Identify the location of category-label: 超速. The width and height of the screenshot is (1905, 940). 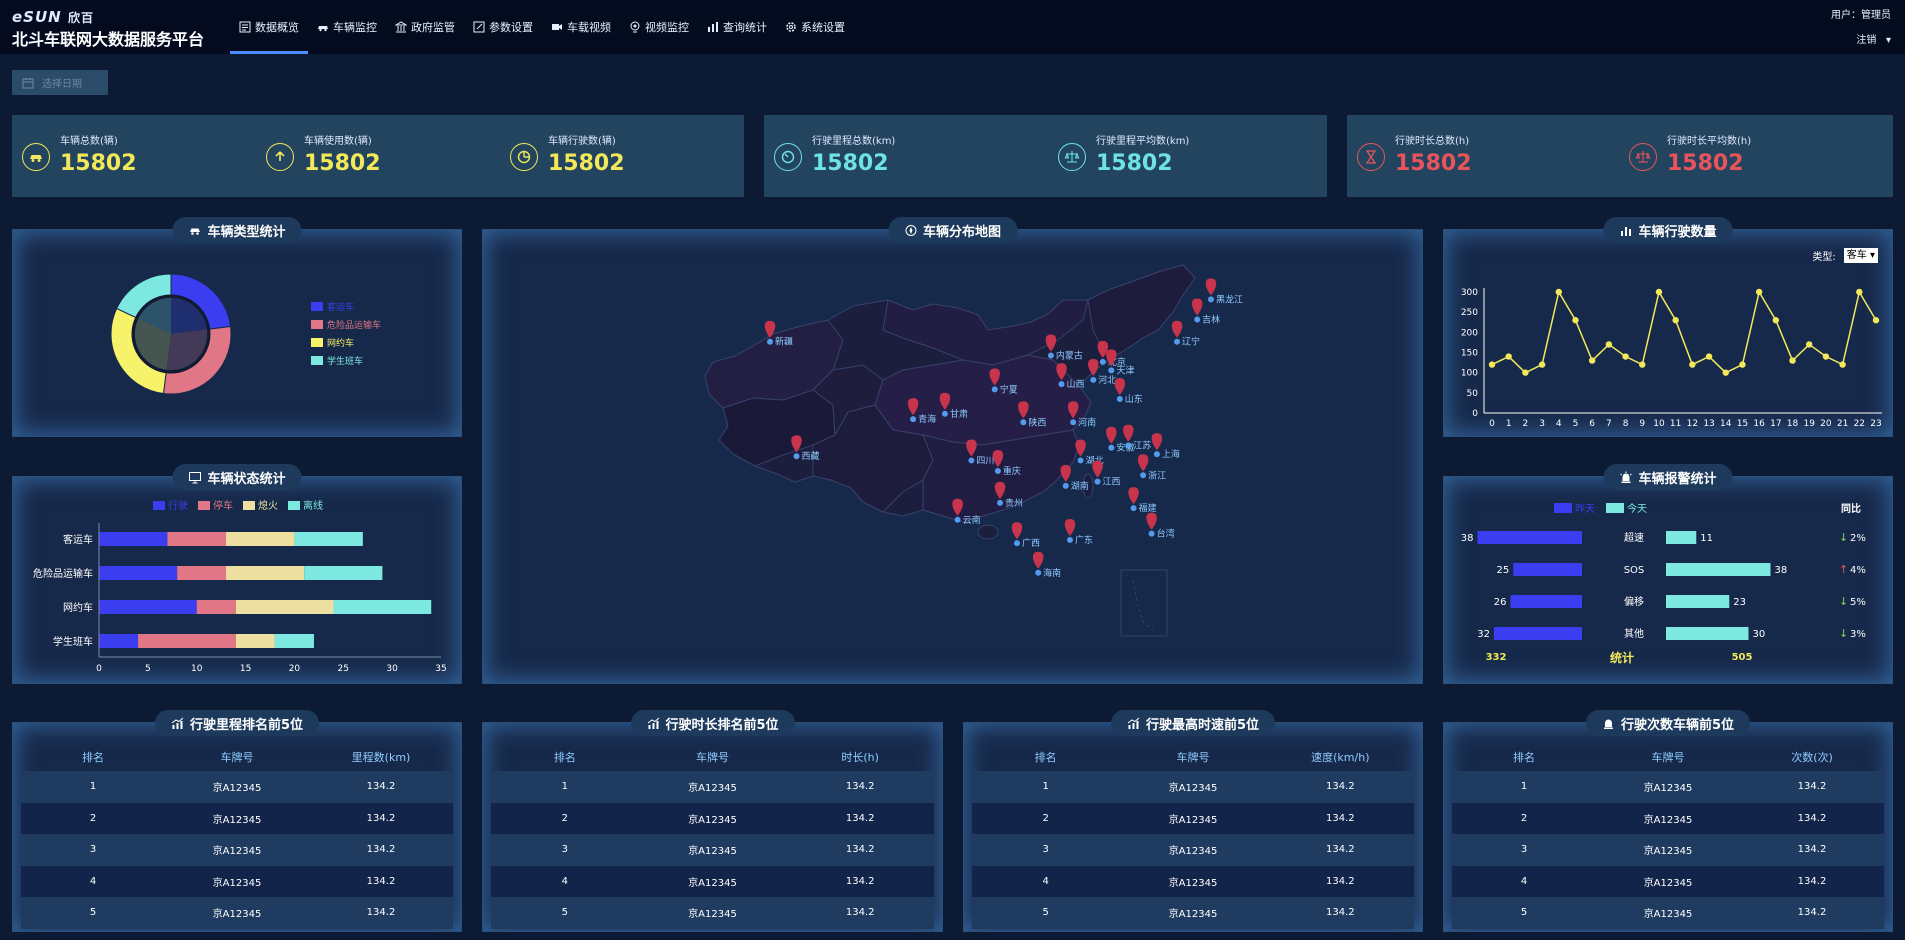
(1634, 537).